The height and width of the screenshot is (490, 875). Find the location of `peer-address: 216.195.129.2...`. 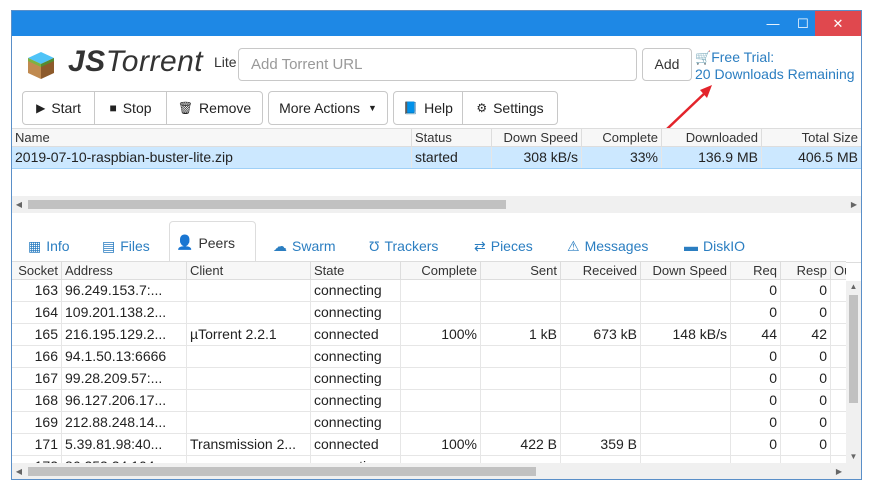

peer-address: 216.195.129.2... is located at coordinates (124, 334).